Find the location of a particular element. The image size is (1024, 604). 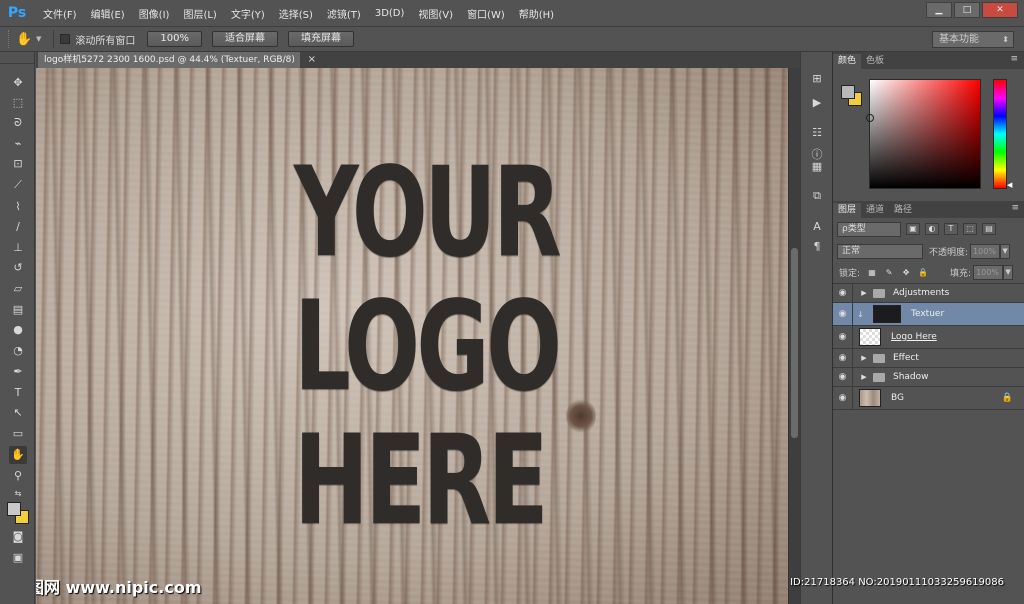

options-grip is located at coordinates (10, 39).